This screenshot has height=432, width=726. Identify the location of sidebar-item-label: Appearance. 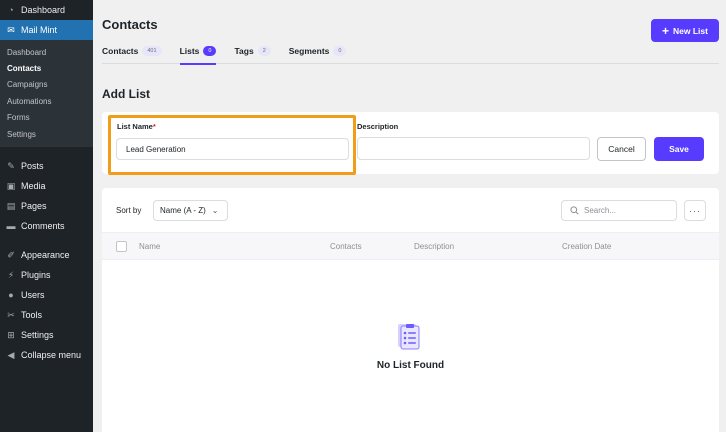
(45, 255).